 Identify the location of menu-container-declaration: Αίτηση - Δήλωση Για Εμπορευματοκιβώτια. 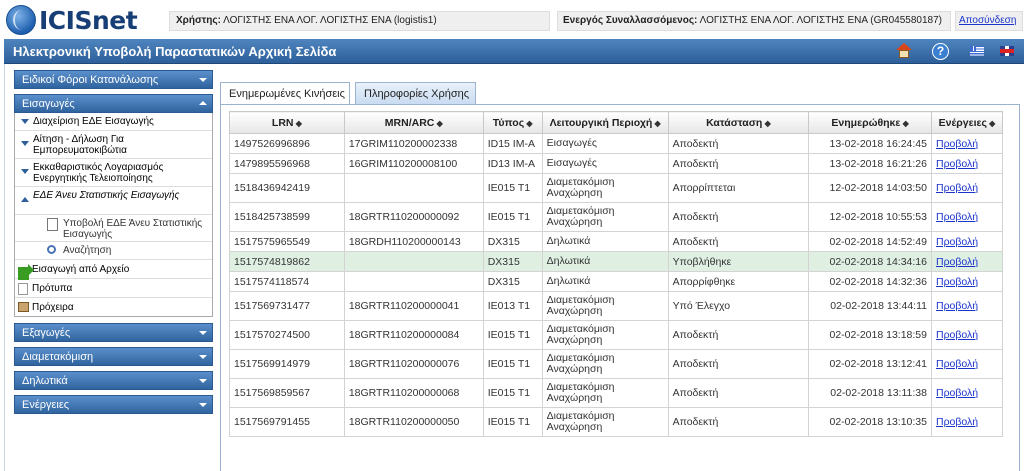
(113, 145).